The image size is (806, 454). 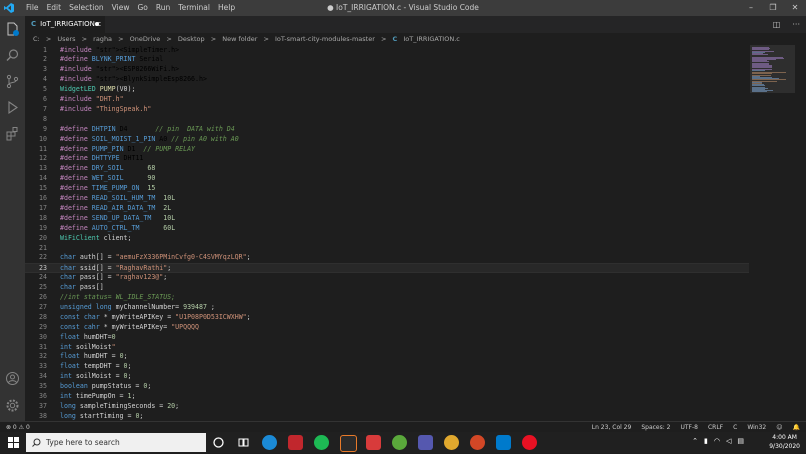 I want to click on minimize-button: –, so click(x=751, y=8).